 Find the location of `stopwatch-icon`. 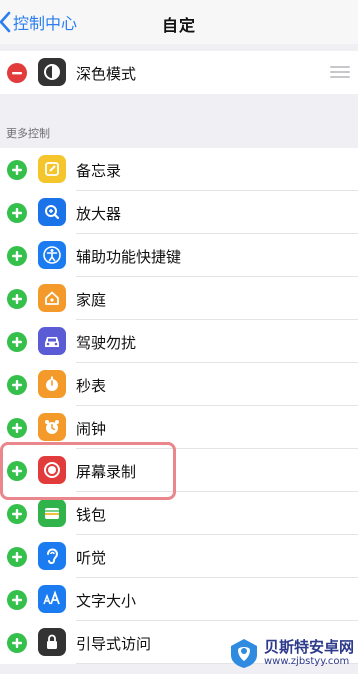

stopwatch-icon is located at coordinates (52, 384).